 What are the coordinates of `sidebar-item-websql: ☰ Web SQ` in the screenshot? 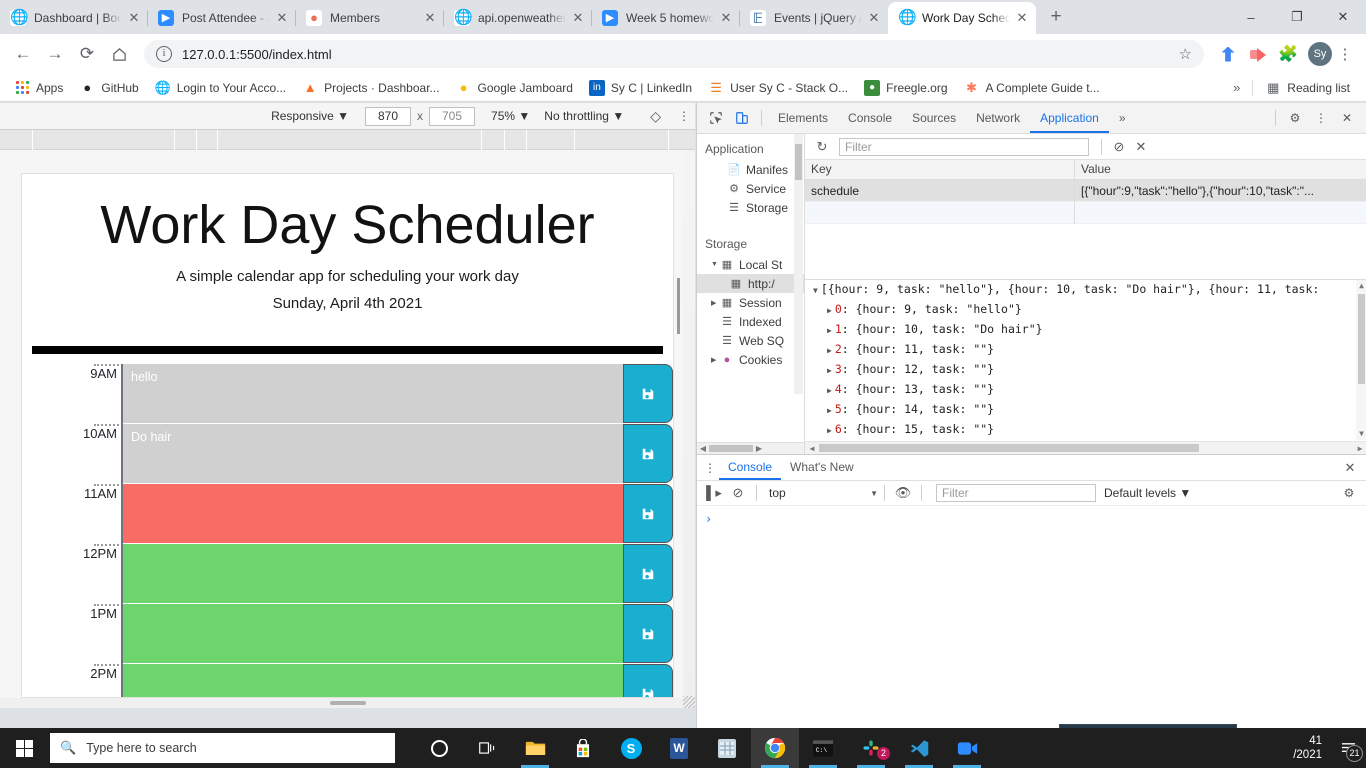 It's located at (750, 340).